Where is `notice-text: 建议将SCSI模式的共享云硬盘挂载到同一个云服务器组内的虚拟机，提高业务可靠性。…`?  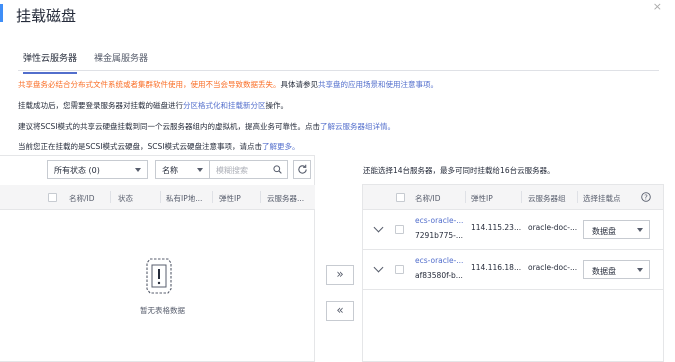
notice-text: 建议将SCSI模式的共享云硬盘挂载到同一个云服务器组内的虚拟机，提高业务可靠性。… is located at coordinates (169, 126).